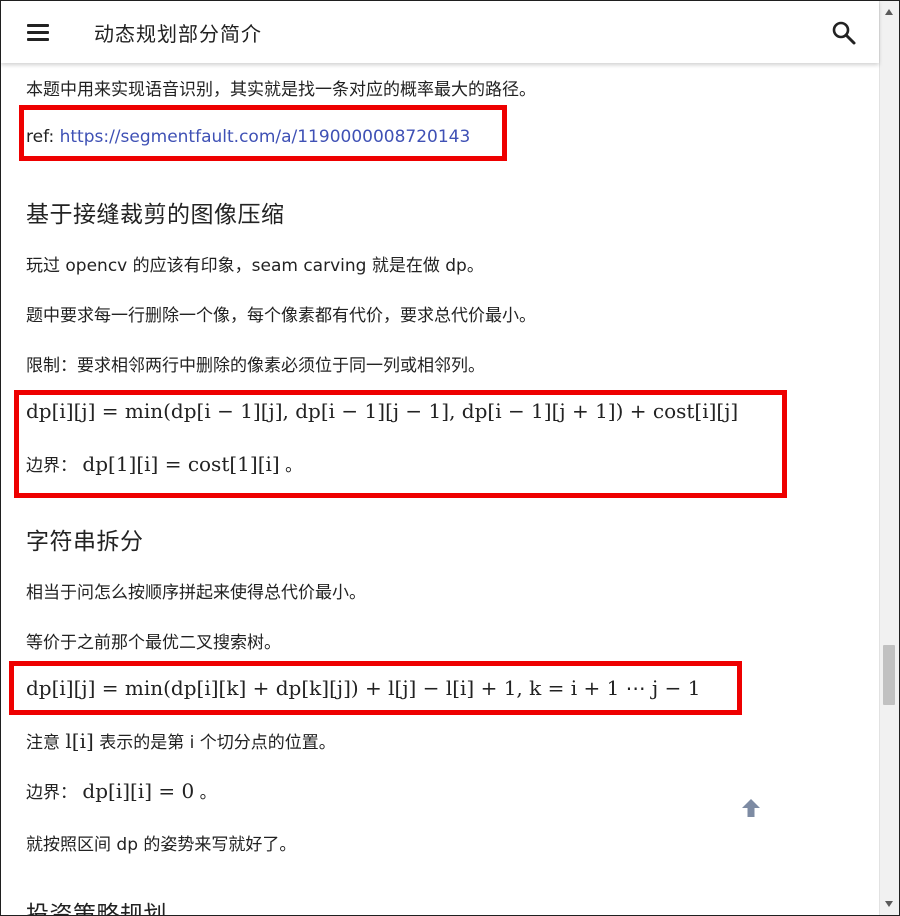  What do you see at coordinates (43, 743) in the screenshot?
I see `split-note-prefix: 注意` at bounding box center [43, 743].